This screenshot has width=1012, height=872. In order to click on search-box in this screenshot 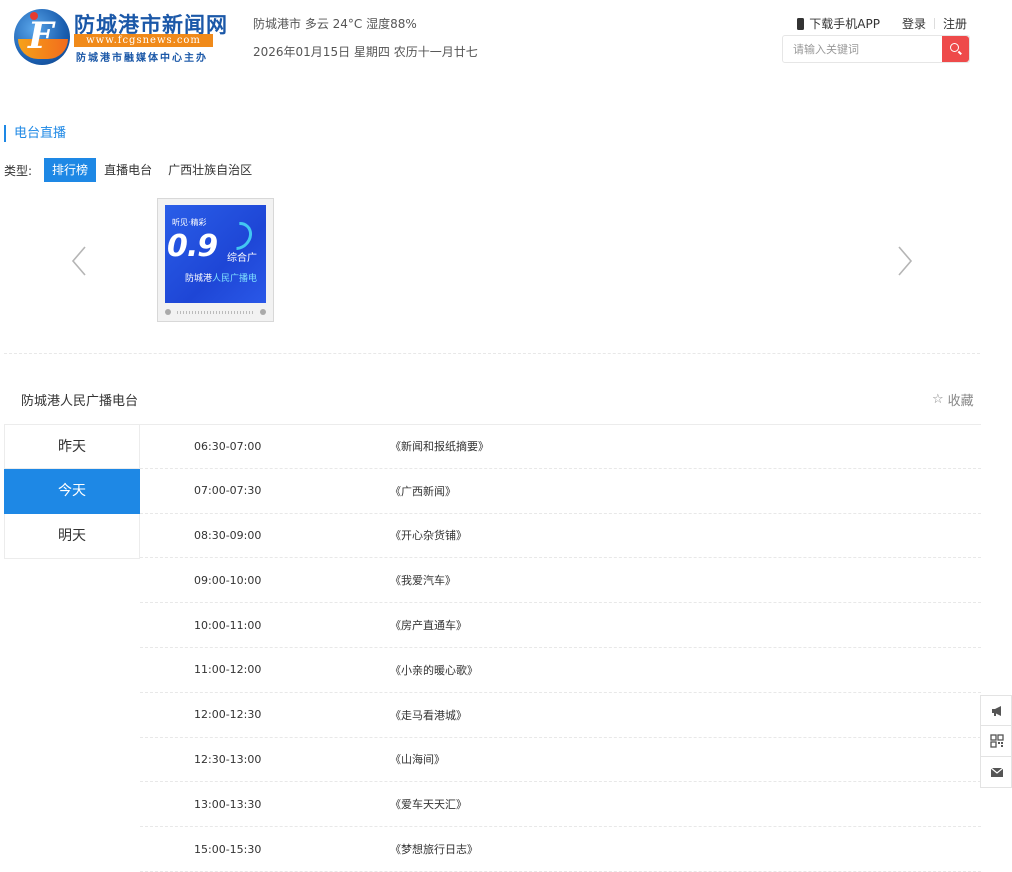, I will do `click(876, 49)`.